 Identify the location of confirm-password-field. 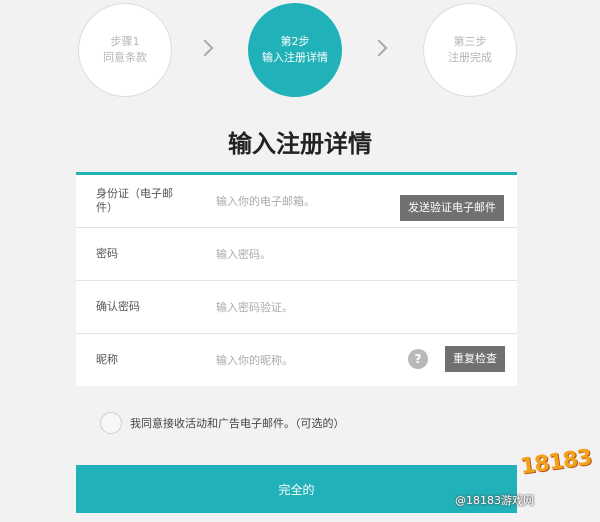
(306, 307).